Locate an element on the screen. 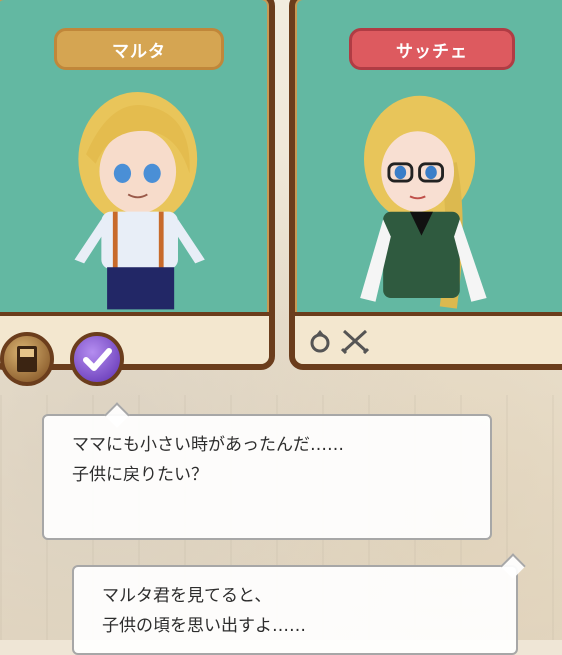 The image size is (562, 655). dialogue-line: マルタ君を見てると、 is located at coordinates (187, 596).